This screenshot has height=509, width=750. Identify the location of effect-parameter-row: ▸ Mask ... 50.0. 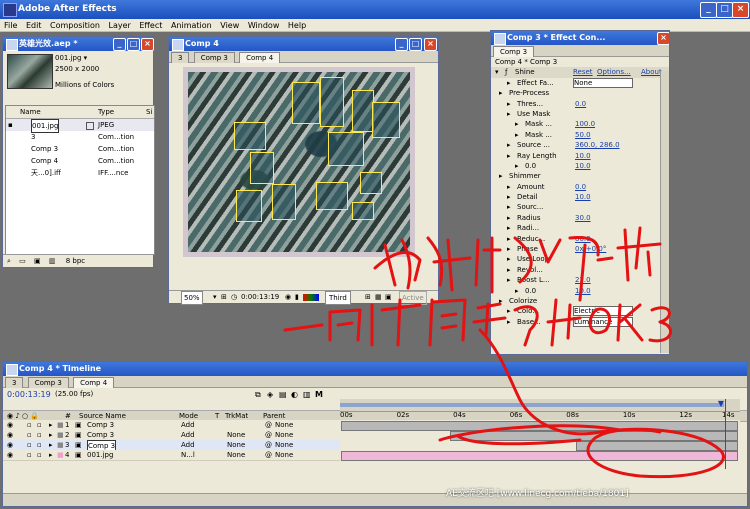
(580, 135).